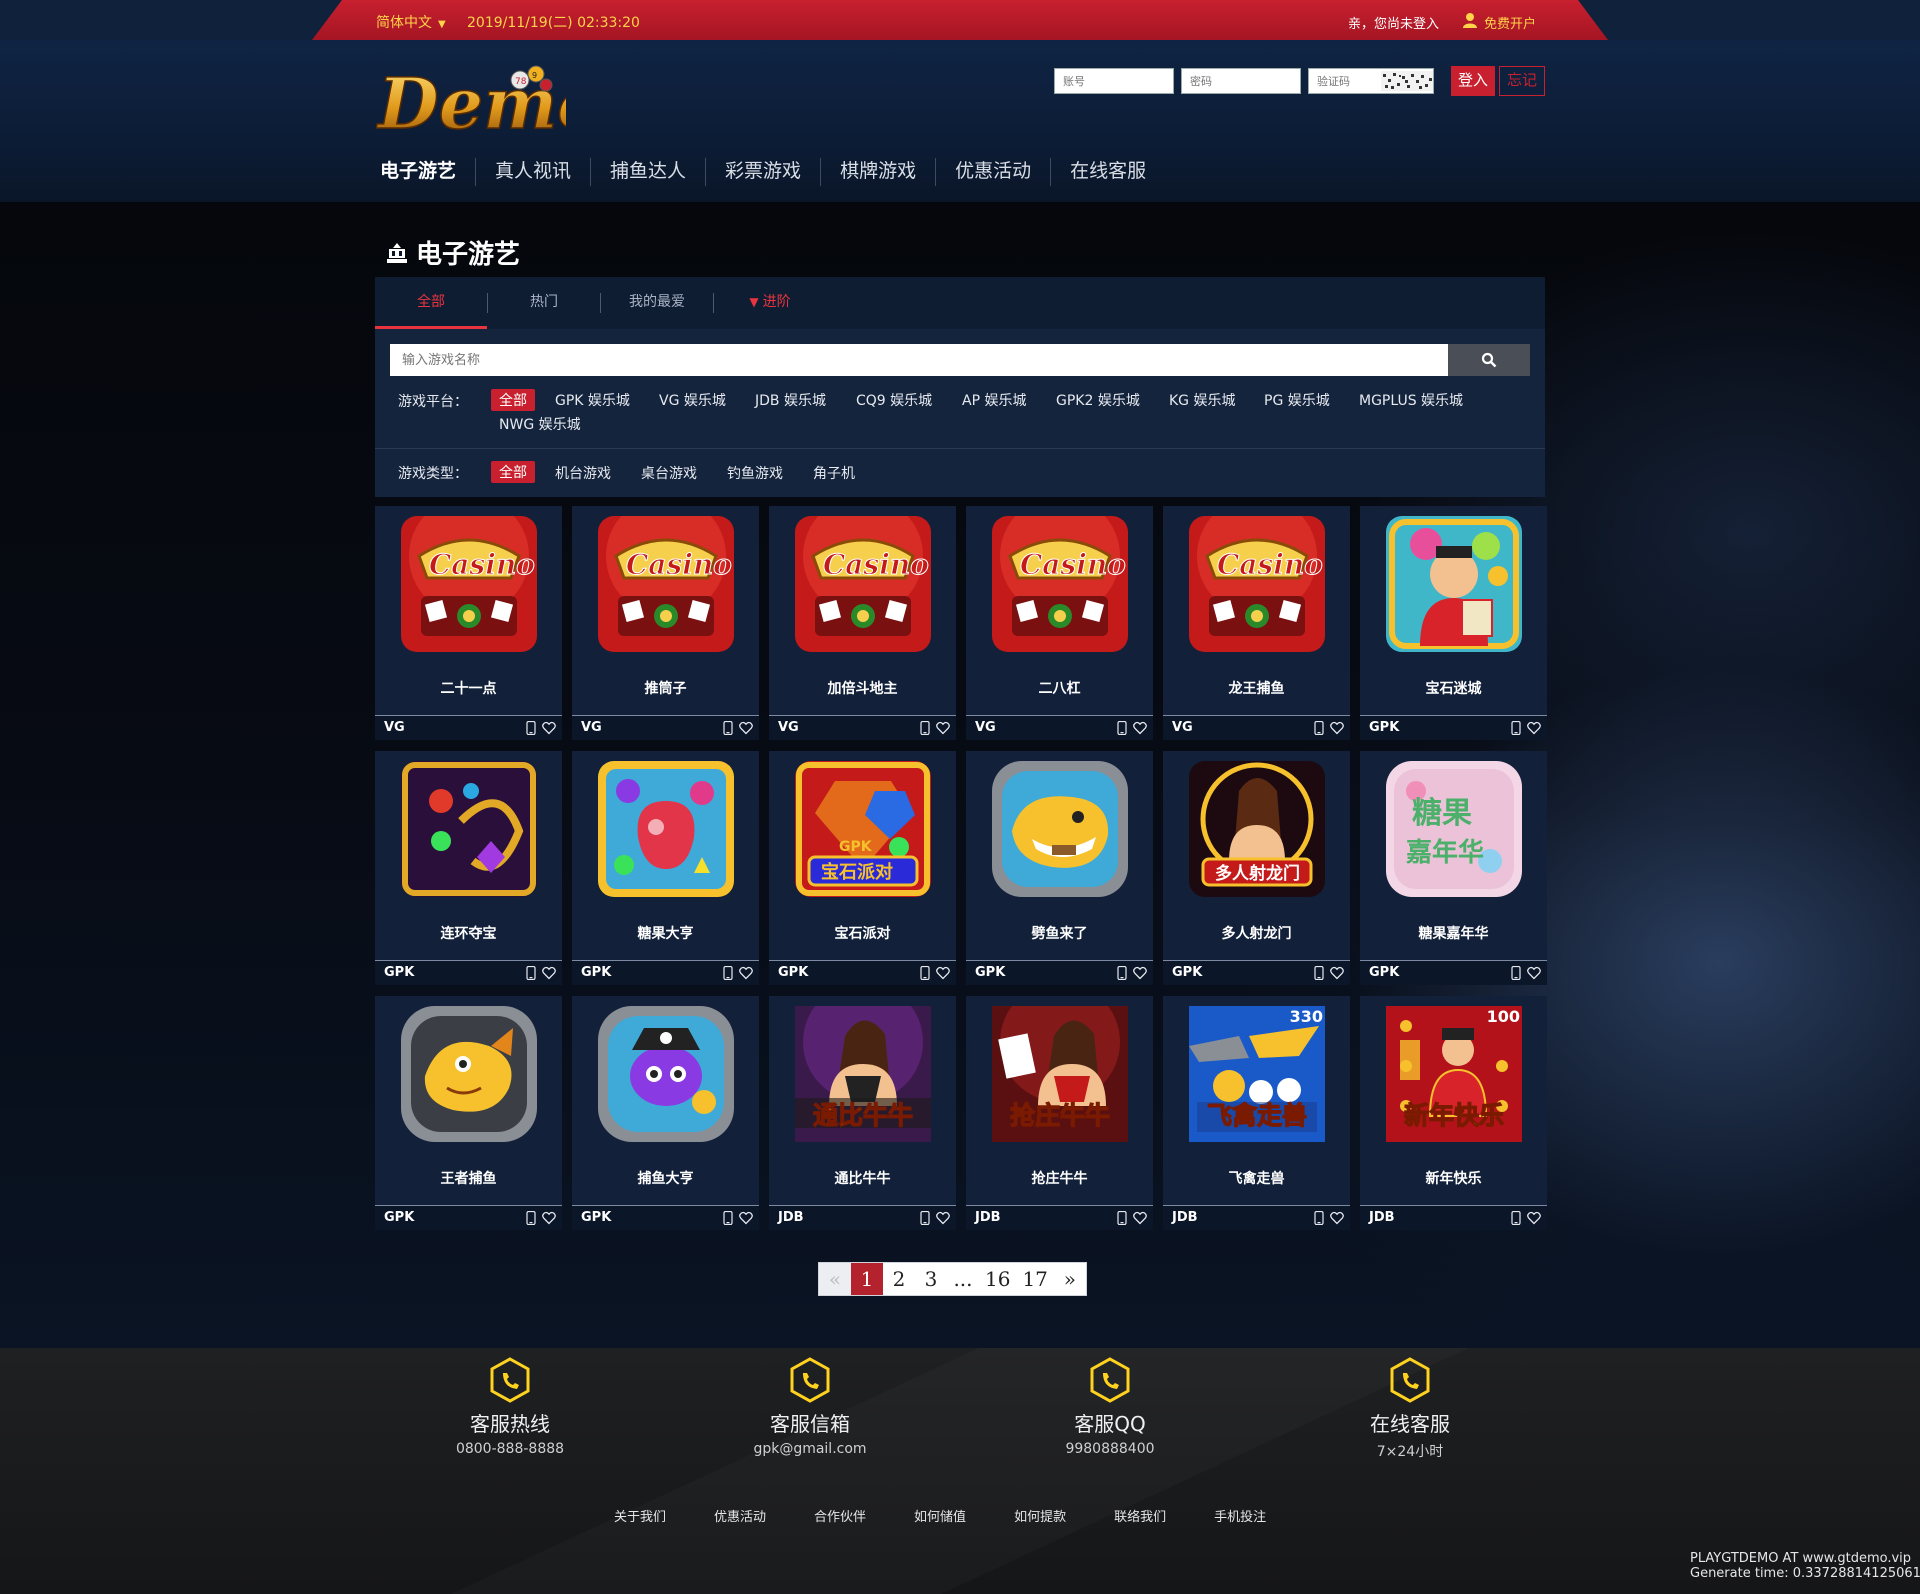 Image resolution: width=1920 pixels, height=1594 pixels. I want to click on login-button: 登入, so click(1473, 81).